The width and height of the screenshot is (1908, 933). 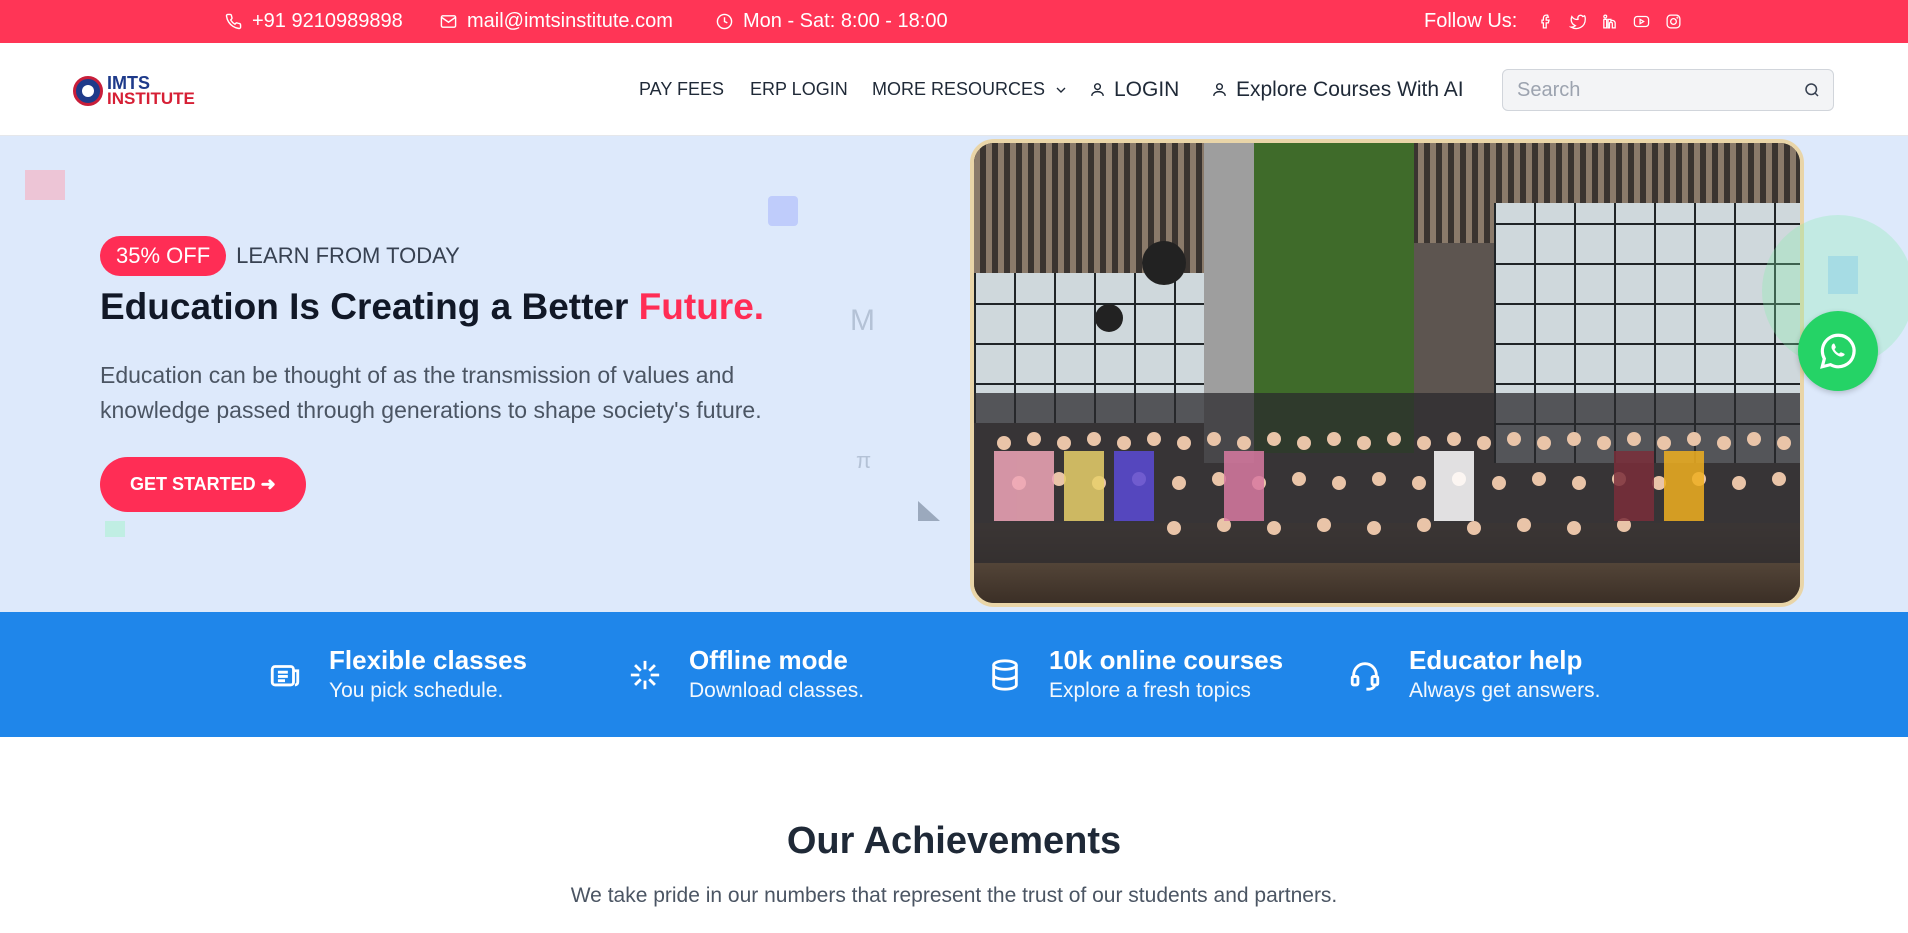 What do you see at coordinates (1061, 90) in the screenshot?
I see `chevron-down-icon` at bounding box center [1061, 90].